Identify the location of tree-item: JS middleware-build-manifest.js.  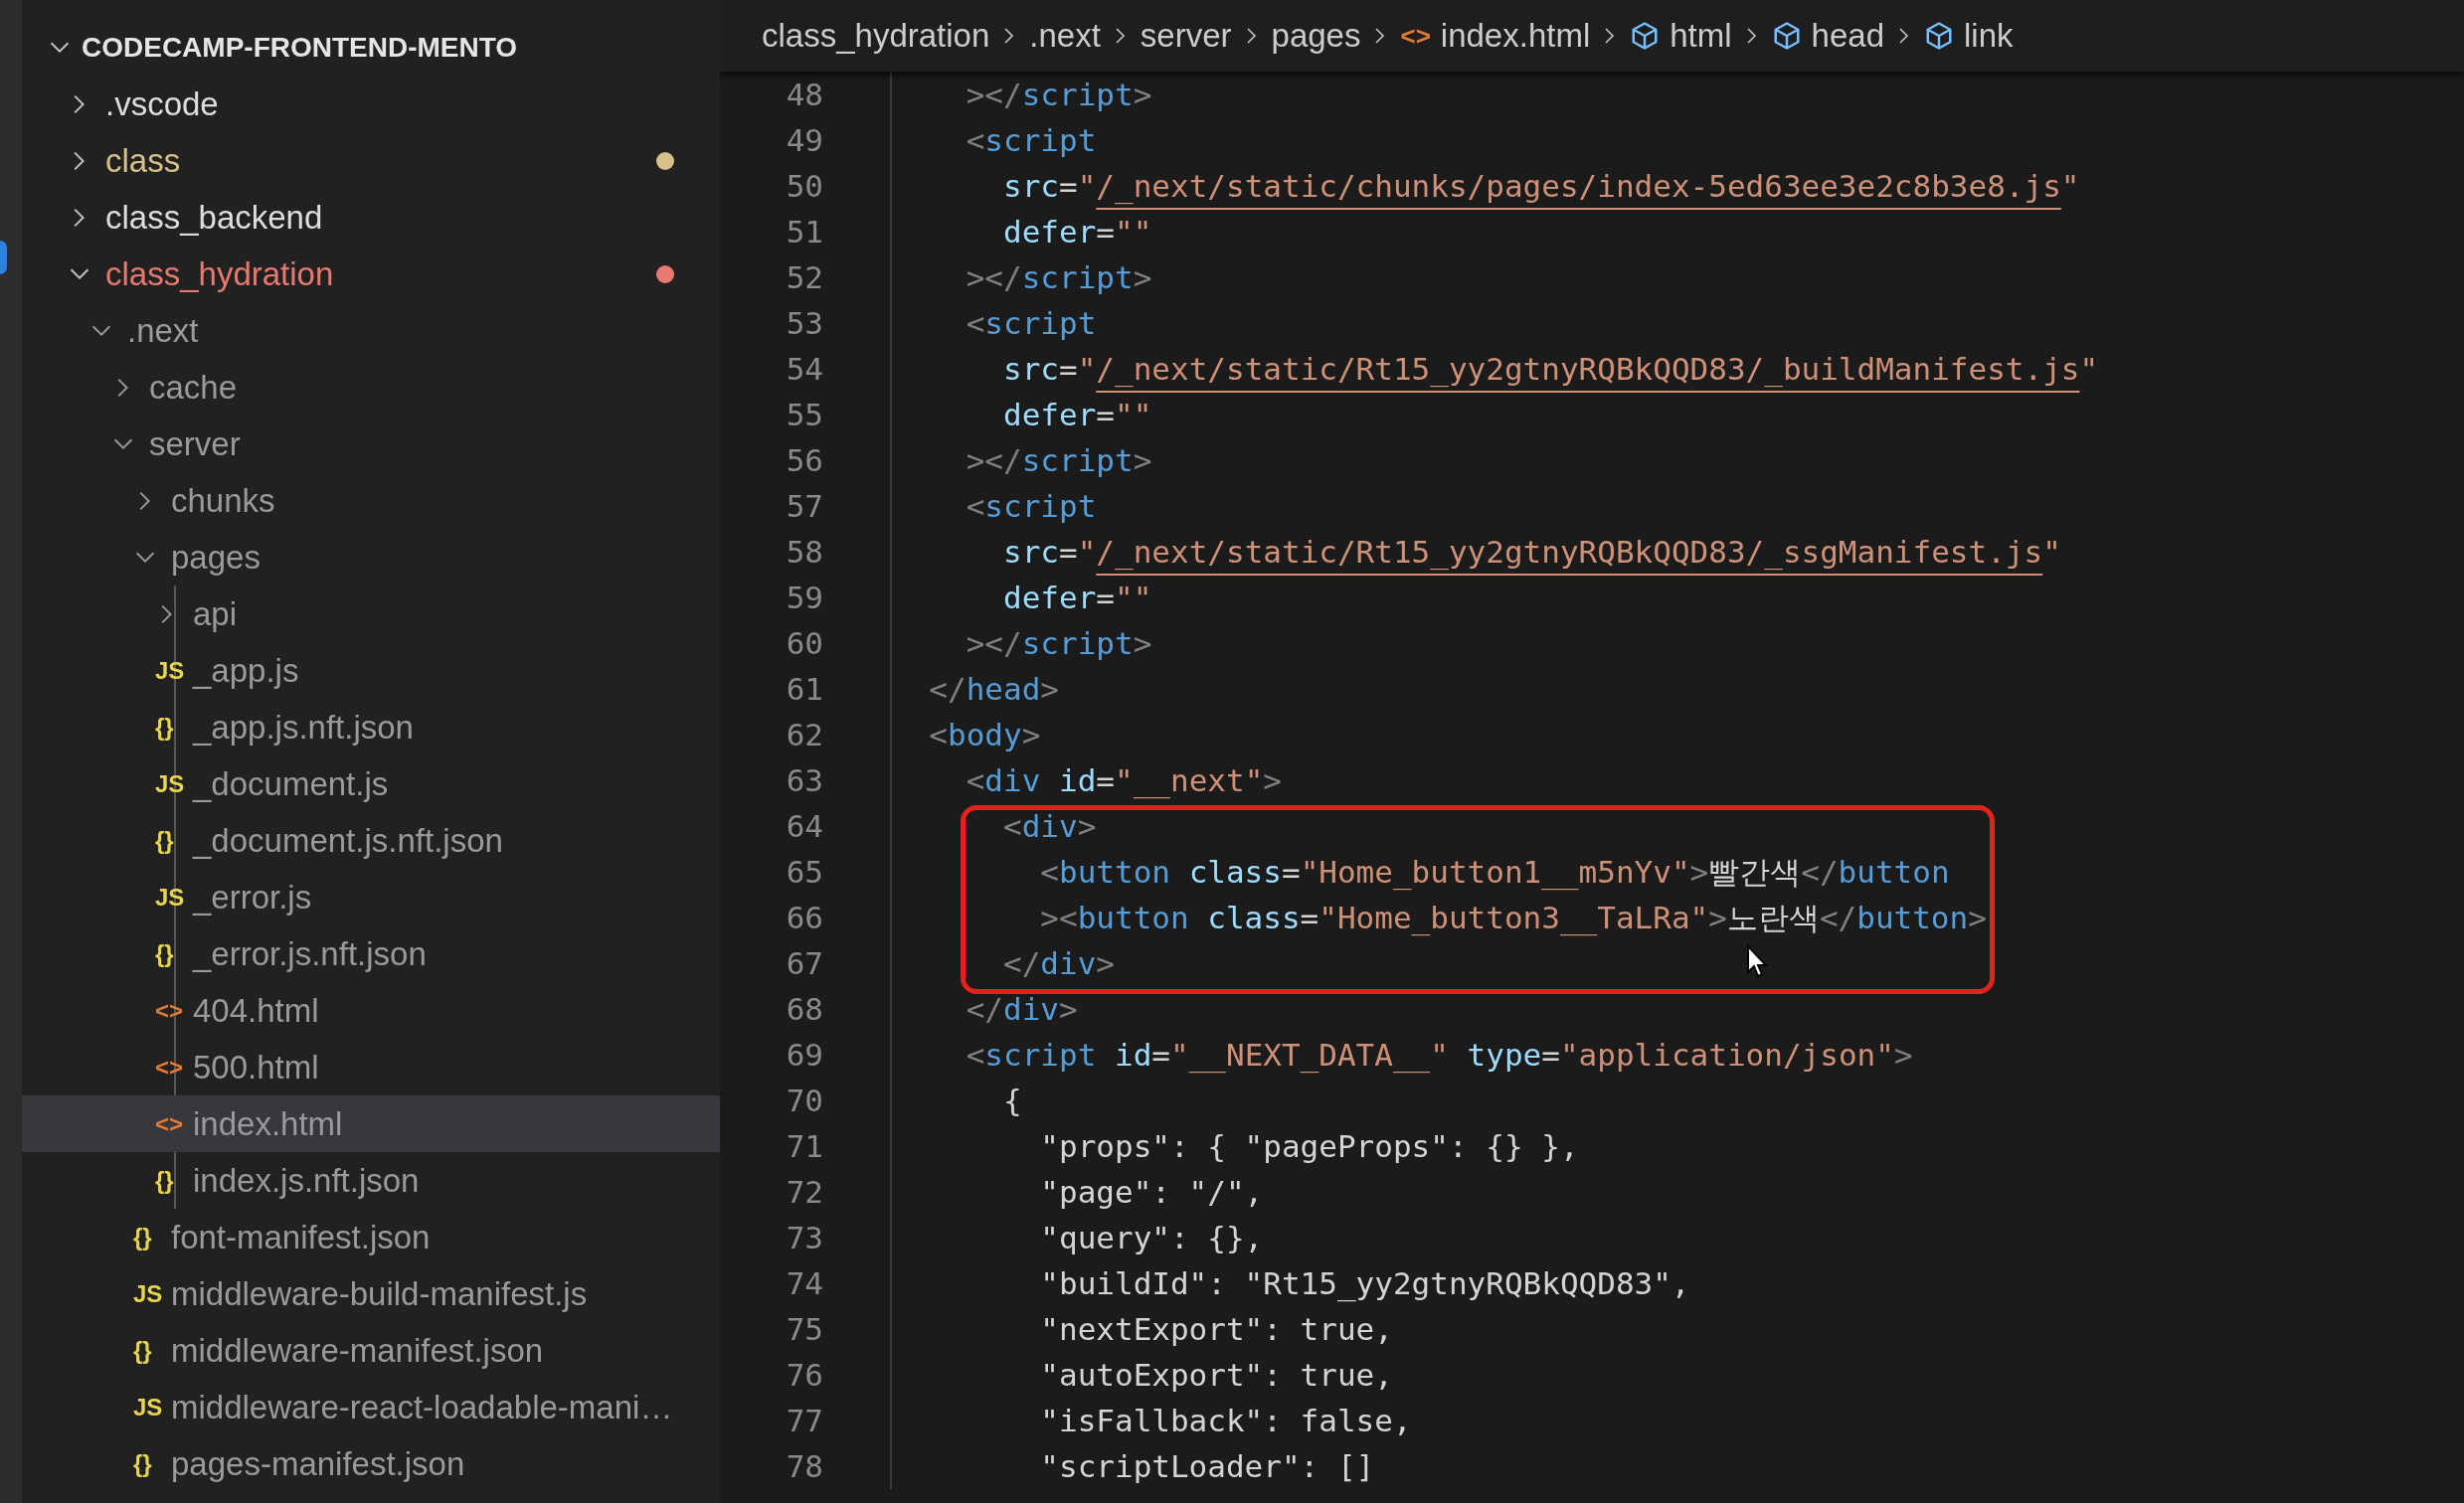
(371, 1293).